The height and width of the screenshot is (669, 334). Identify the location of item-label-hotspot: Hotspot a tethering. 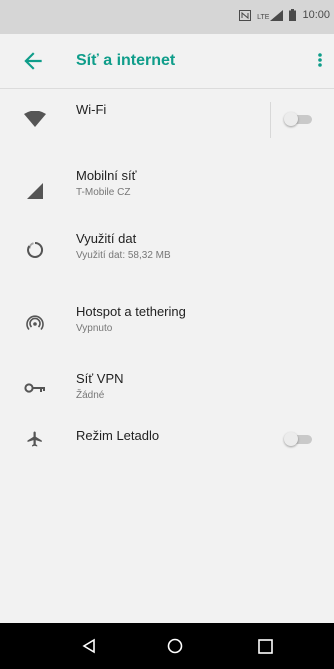
(131, 311).